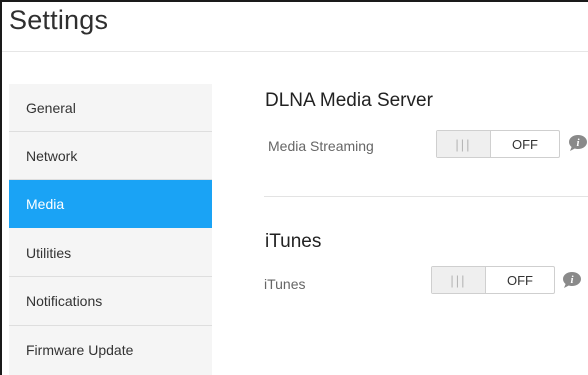 The height and width of the screenshot is (375, 588). I want to click on itunes-label: iTunes, so click(285, 284).